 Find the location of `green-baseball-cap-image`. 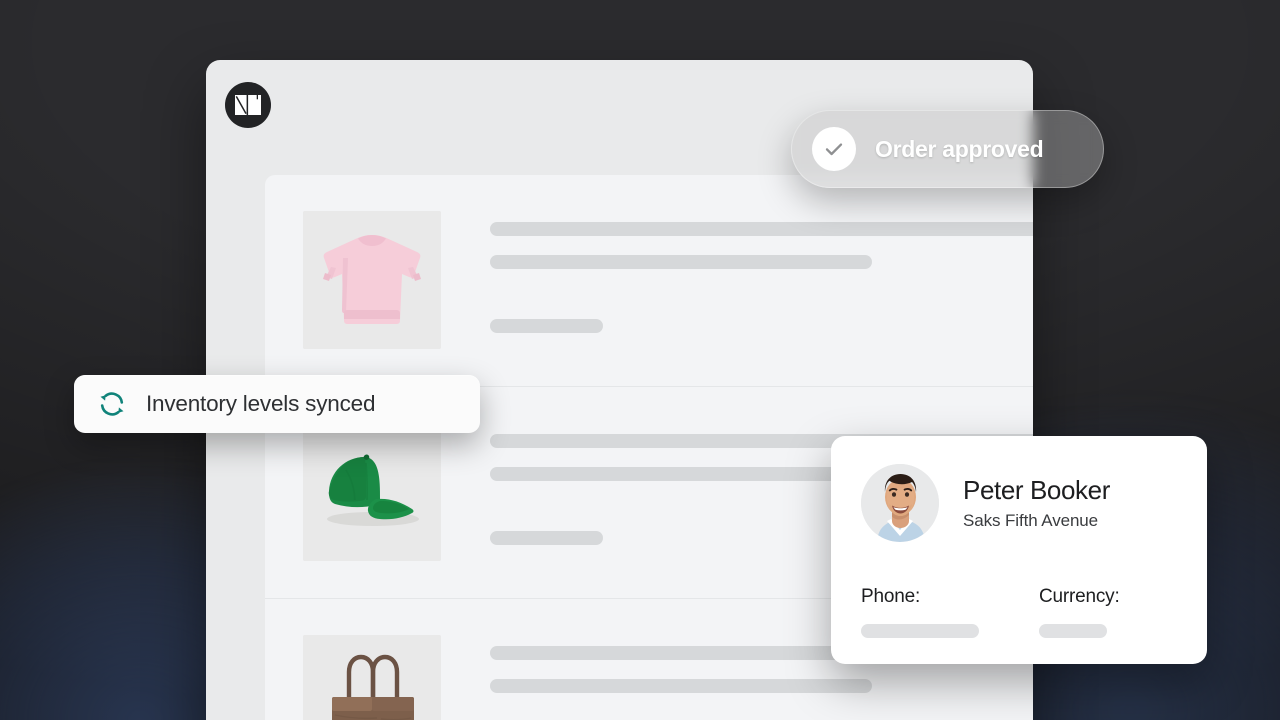

green-baseball-cap-image is located at coordinates (372, 492).